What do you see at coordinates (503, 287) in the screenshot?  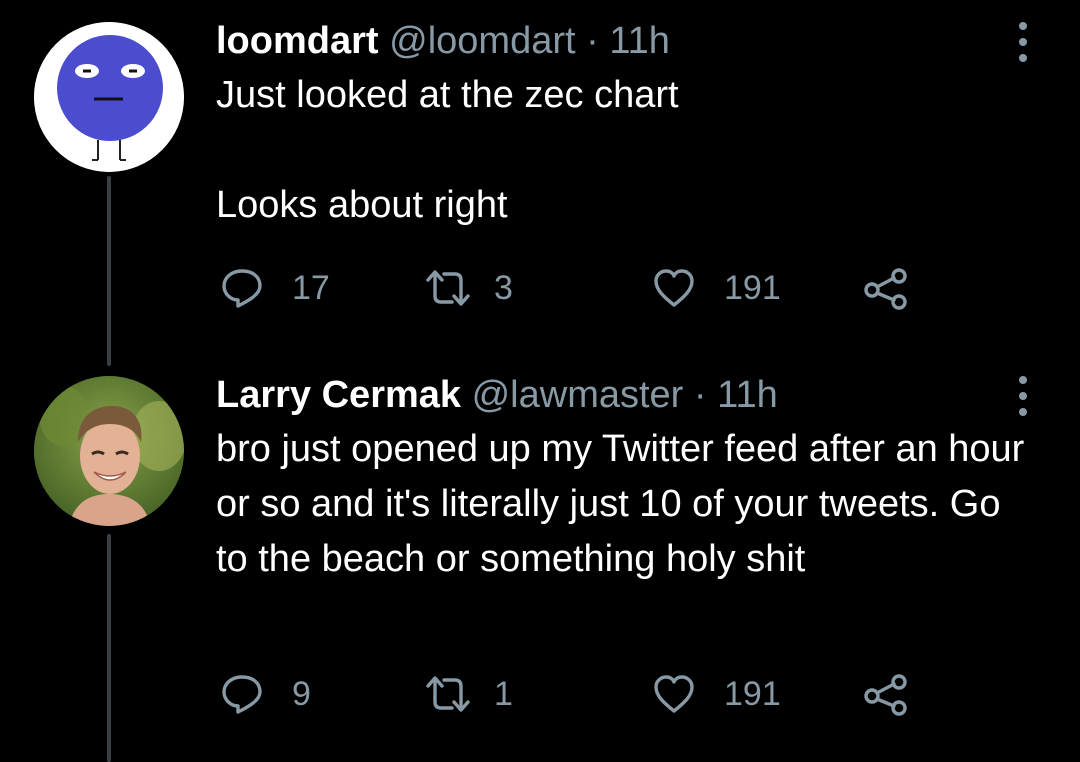 I see `retweet-count: 3` at bounding box center [503, 287].